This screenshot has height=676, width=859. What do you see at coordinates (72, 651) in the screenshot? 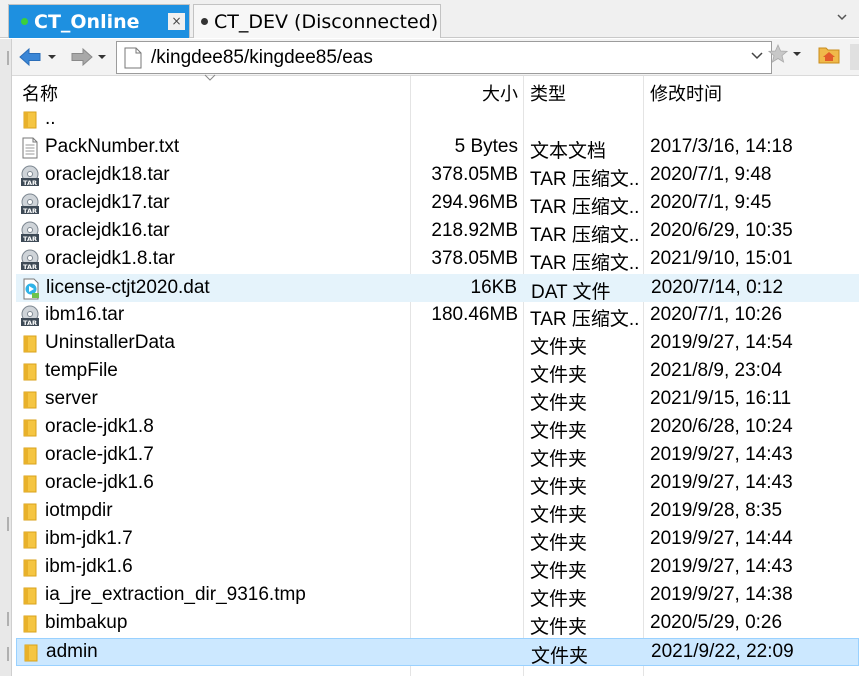
I see `file-name: admin` at bounding box center [72, 651].